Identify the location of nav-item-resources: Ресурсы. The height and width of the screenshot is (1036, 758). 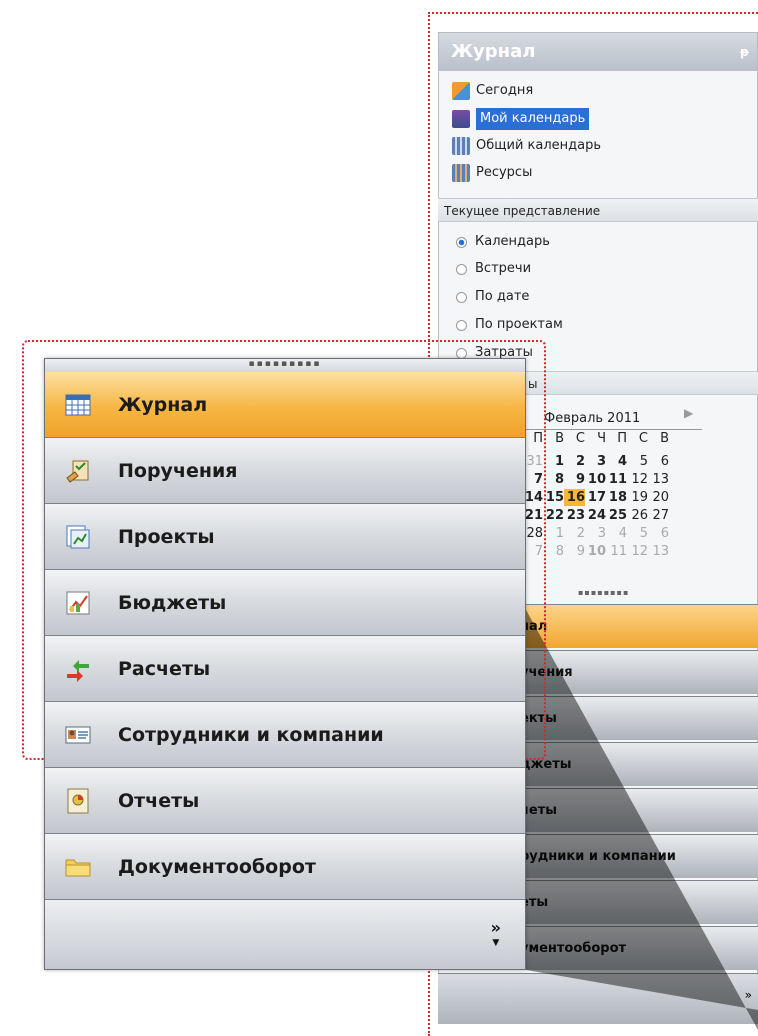
(492, 173).